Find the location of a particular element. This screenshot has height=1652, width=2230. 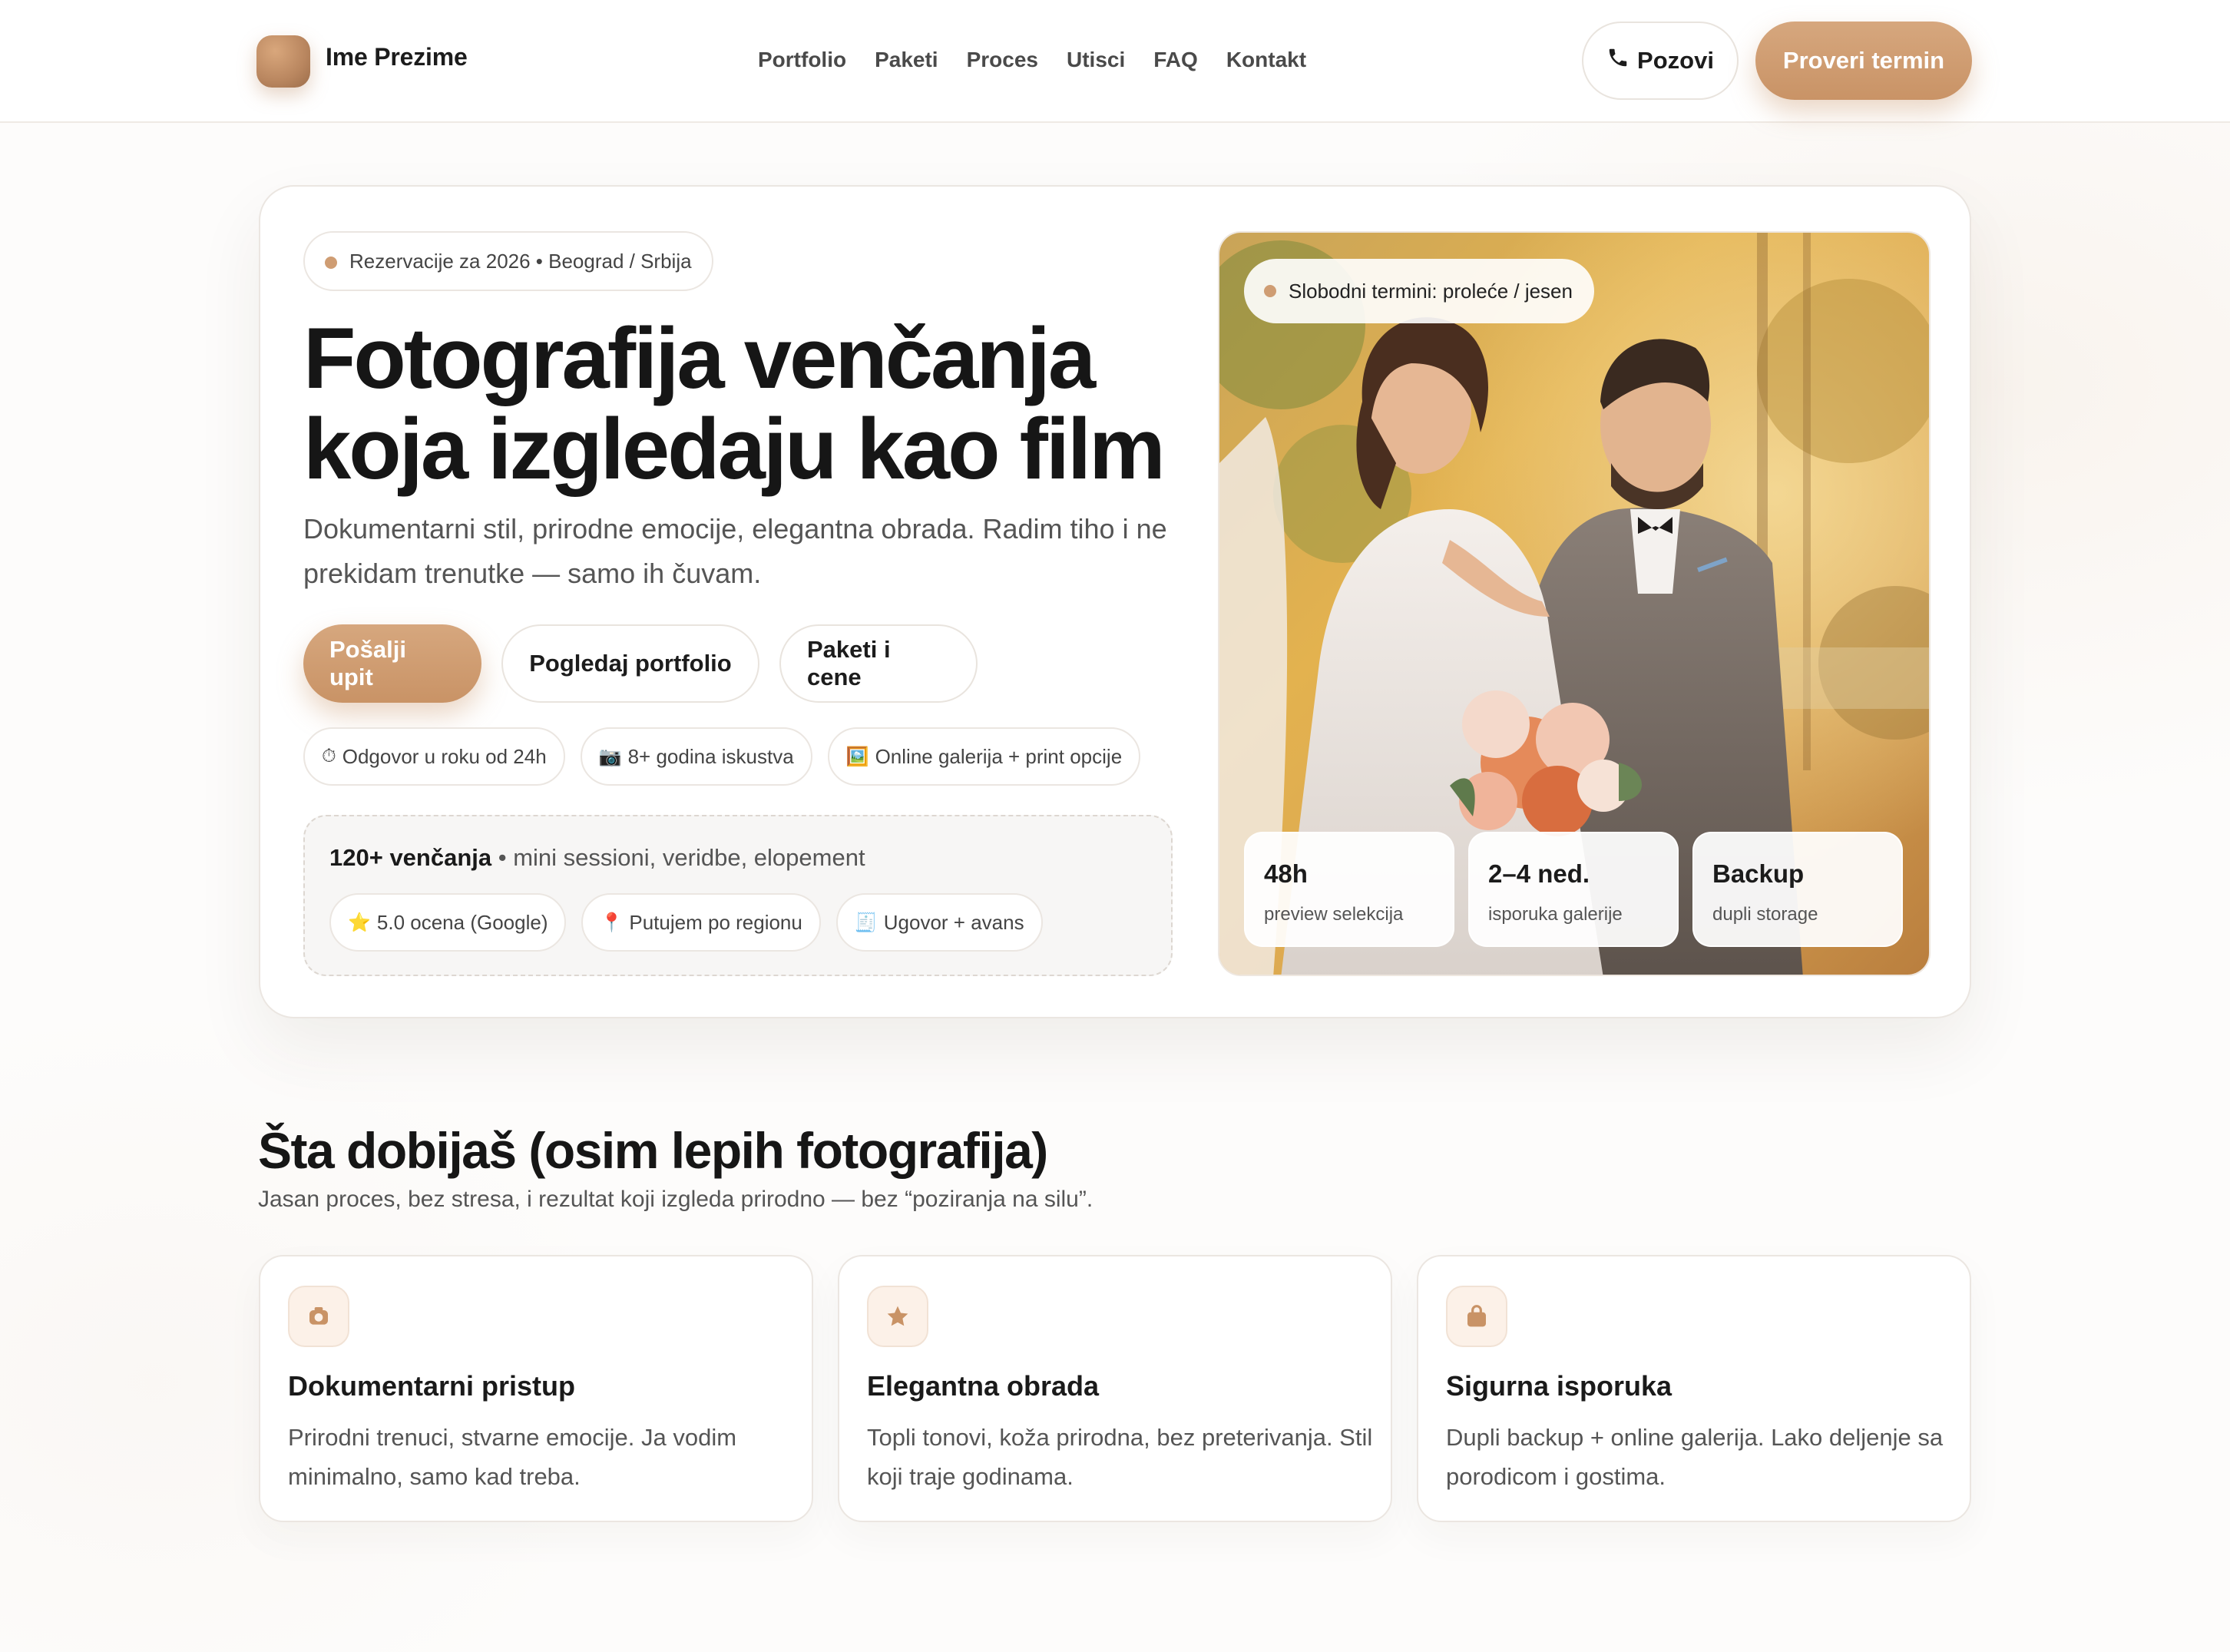

camera-icon is located at coordinates (318, 1317).